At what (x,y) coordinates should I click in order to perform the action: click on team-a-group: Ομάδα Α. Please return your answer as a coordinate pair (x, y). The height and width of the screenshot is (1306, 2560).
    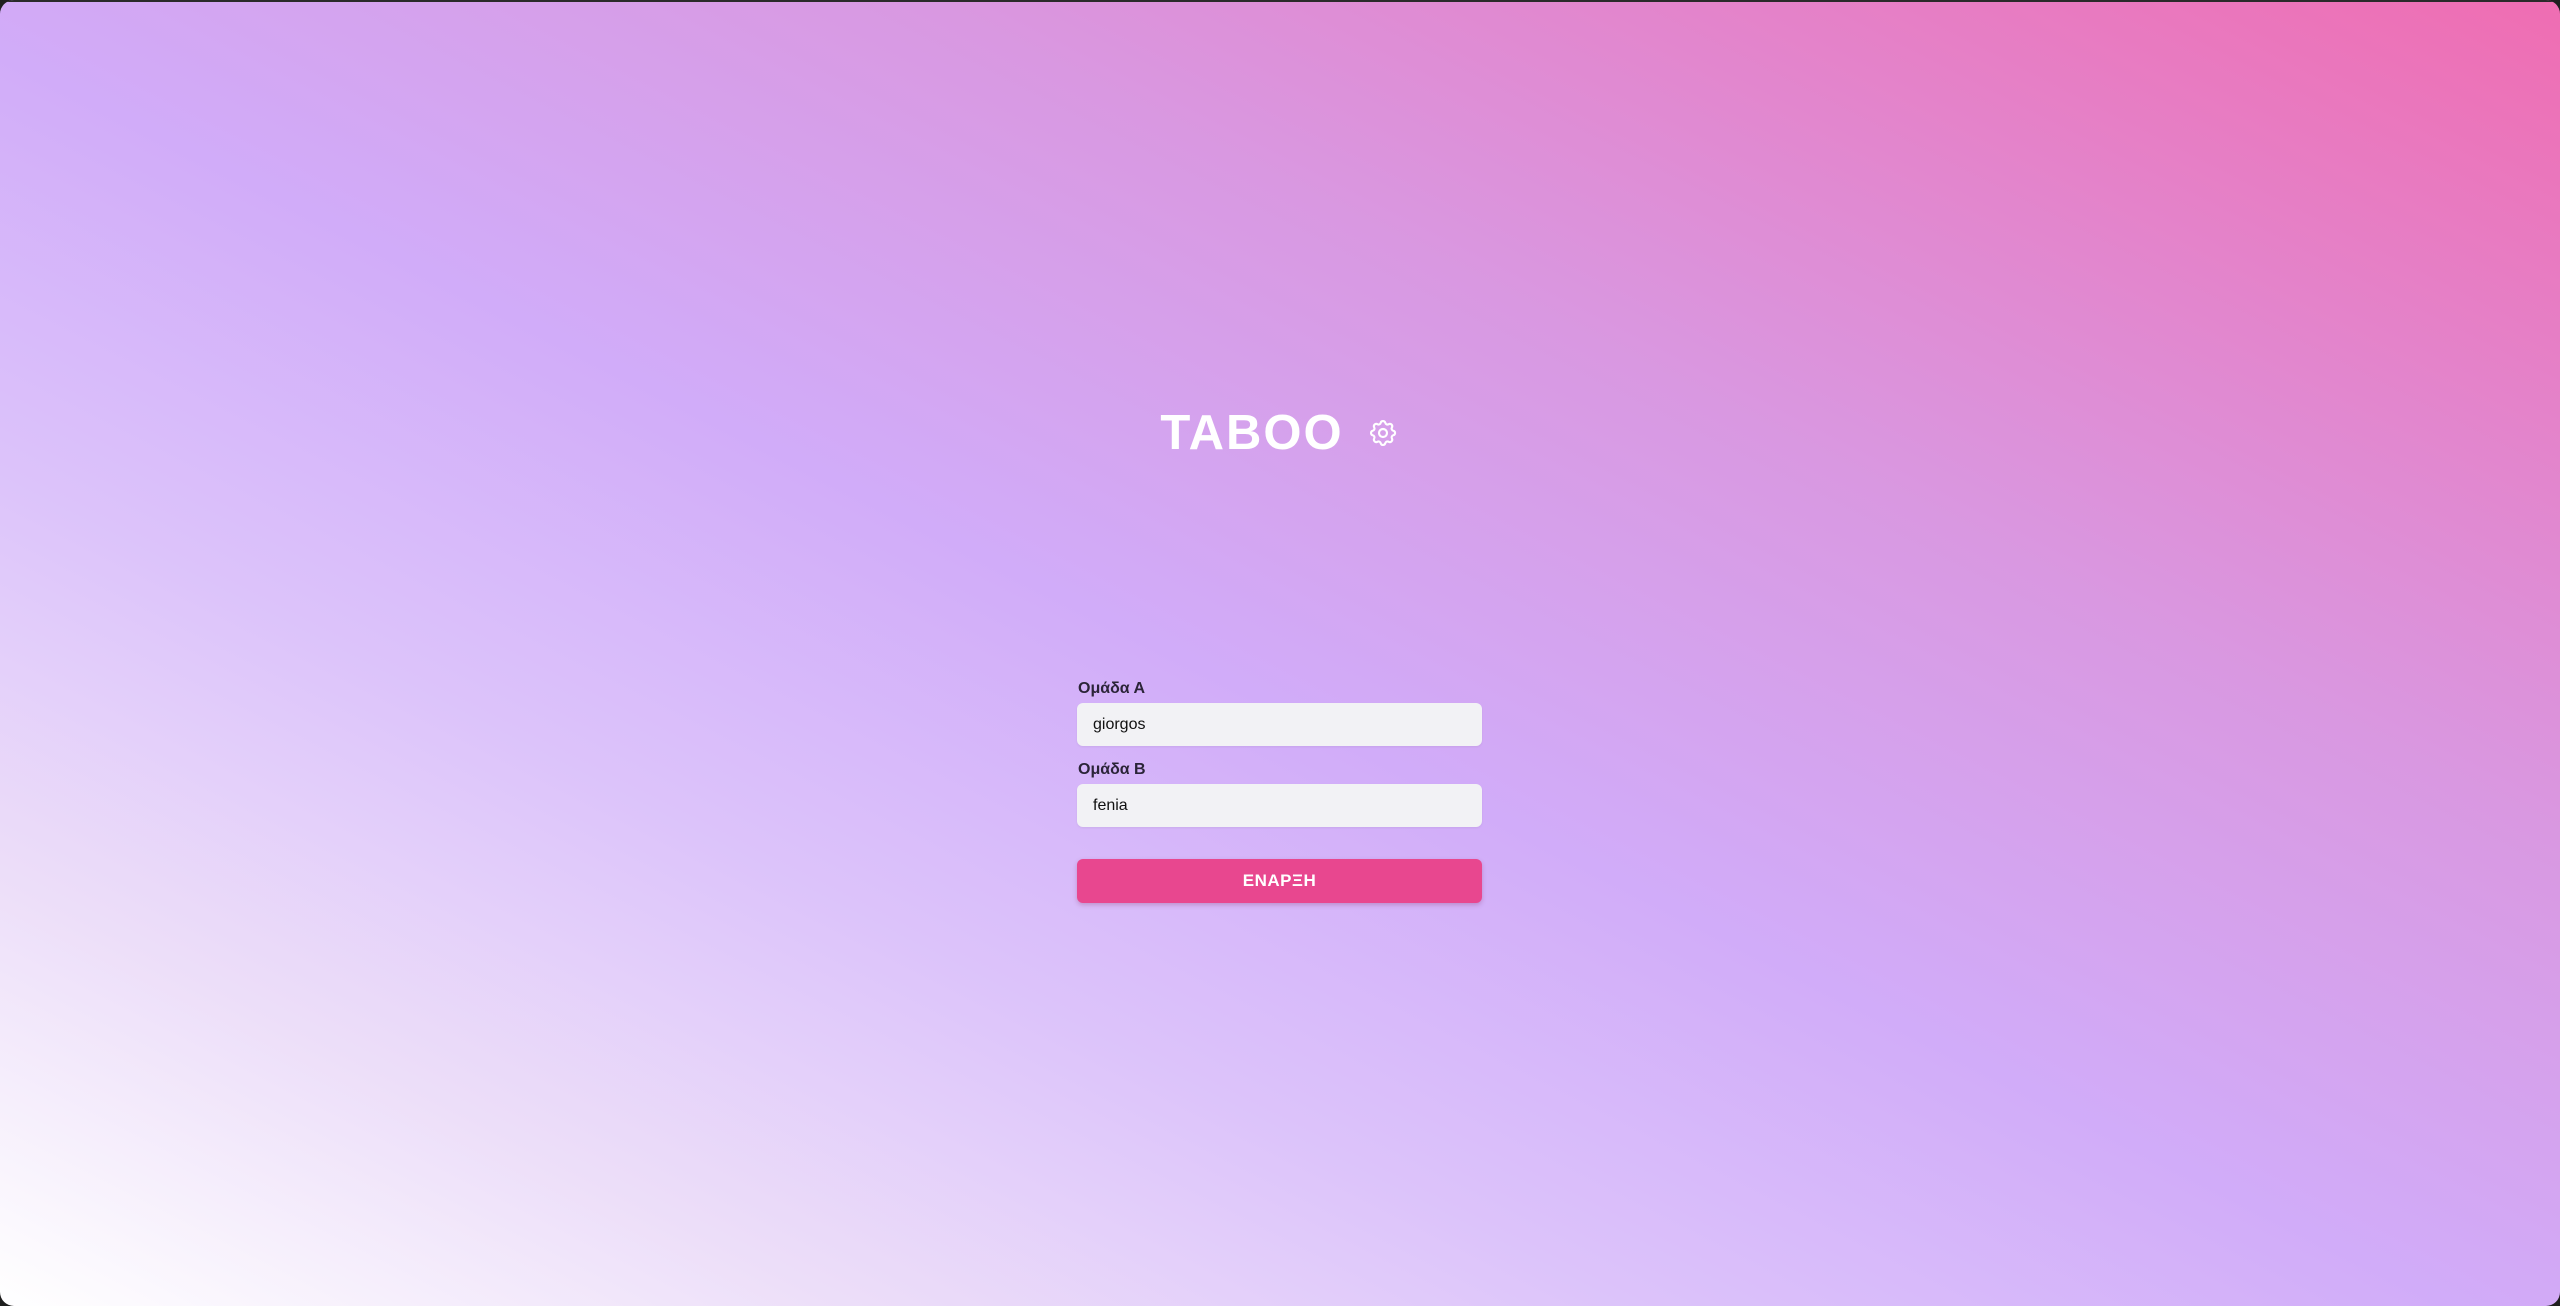
    Looking at the image, I should click on (1279, 713).